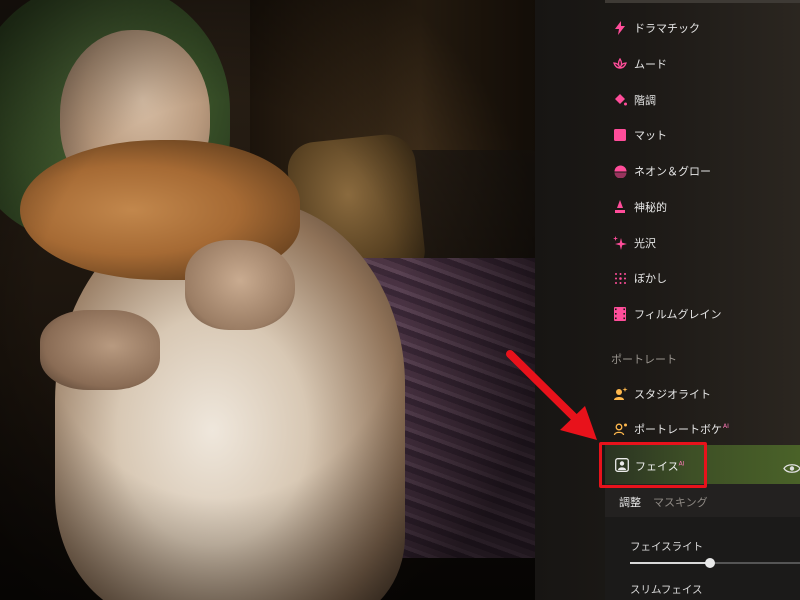  What do you see at coordinates (620, 207) in the screenshot?
I see `mystic-icon` at bounding box center [620, 207].